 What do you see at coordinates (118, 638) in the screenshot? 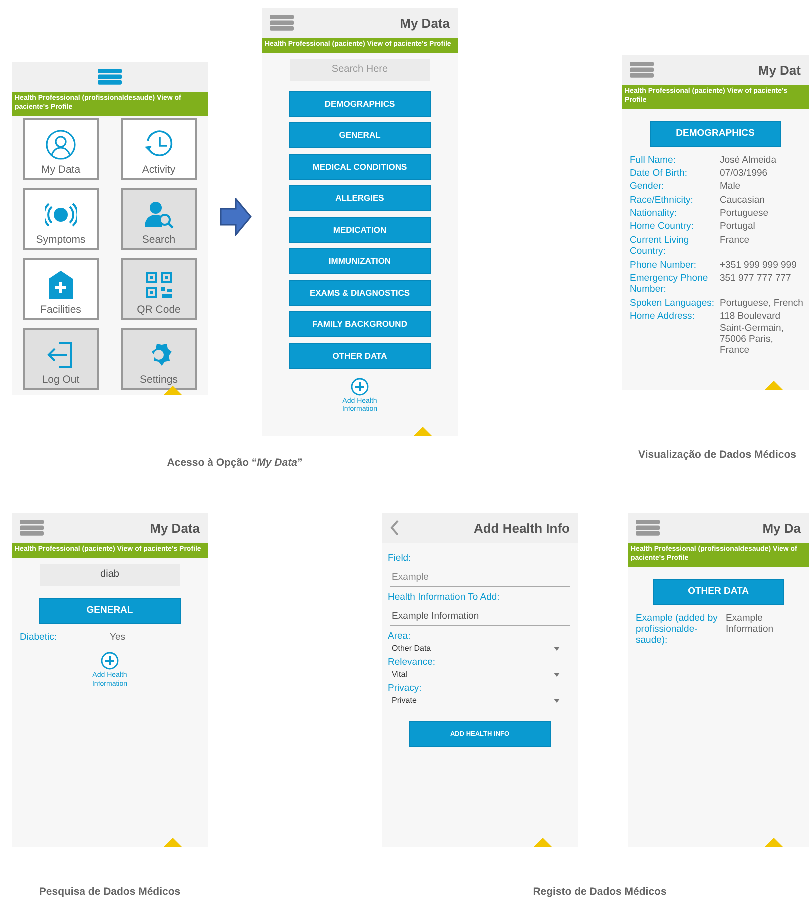
I see `field-value: Yes` at bounding box center [118, 638].